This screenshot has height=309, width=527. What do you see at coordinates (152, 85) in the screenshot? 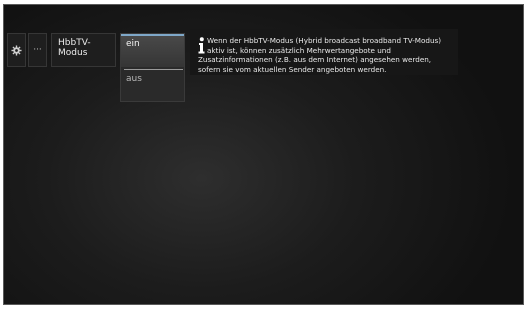
I see `option-aus: aus` at bounding box center [152, 85].